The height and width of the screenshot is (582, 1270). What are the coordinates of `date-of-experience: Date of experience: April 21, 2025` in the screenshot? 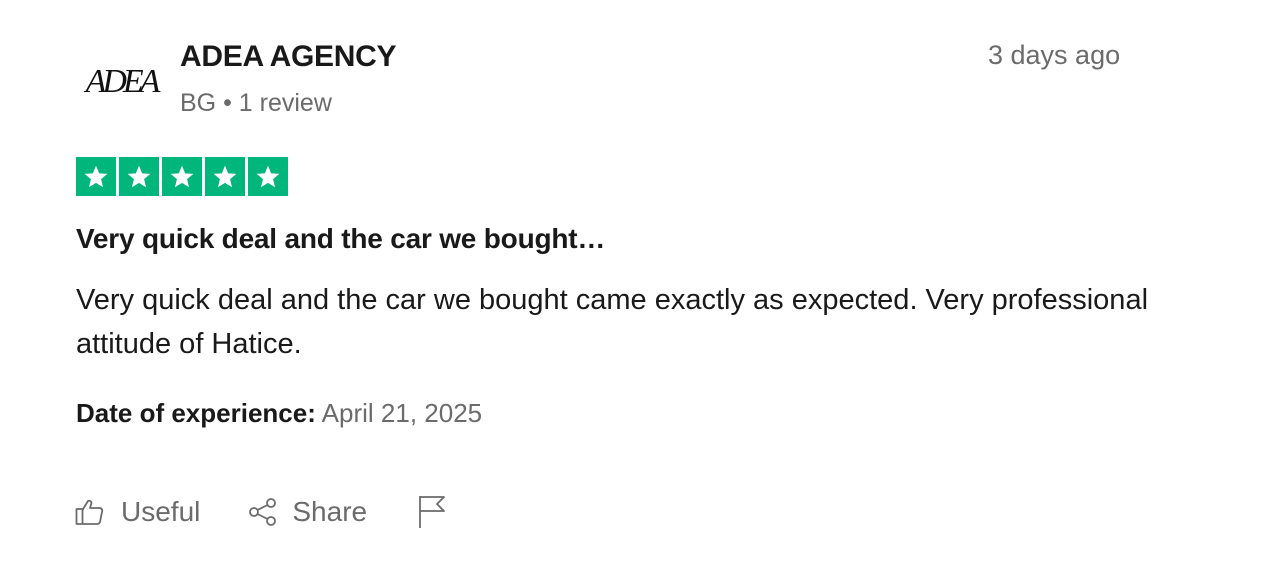 It's located at (279, 413).